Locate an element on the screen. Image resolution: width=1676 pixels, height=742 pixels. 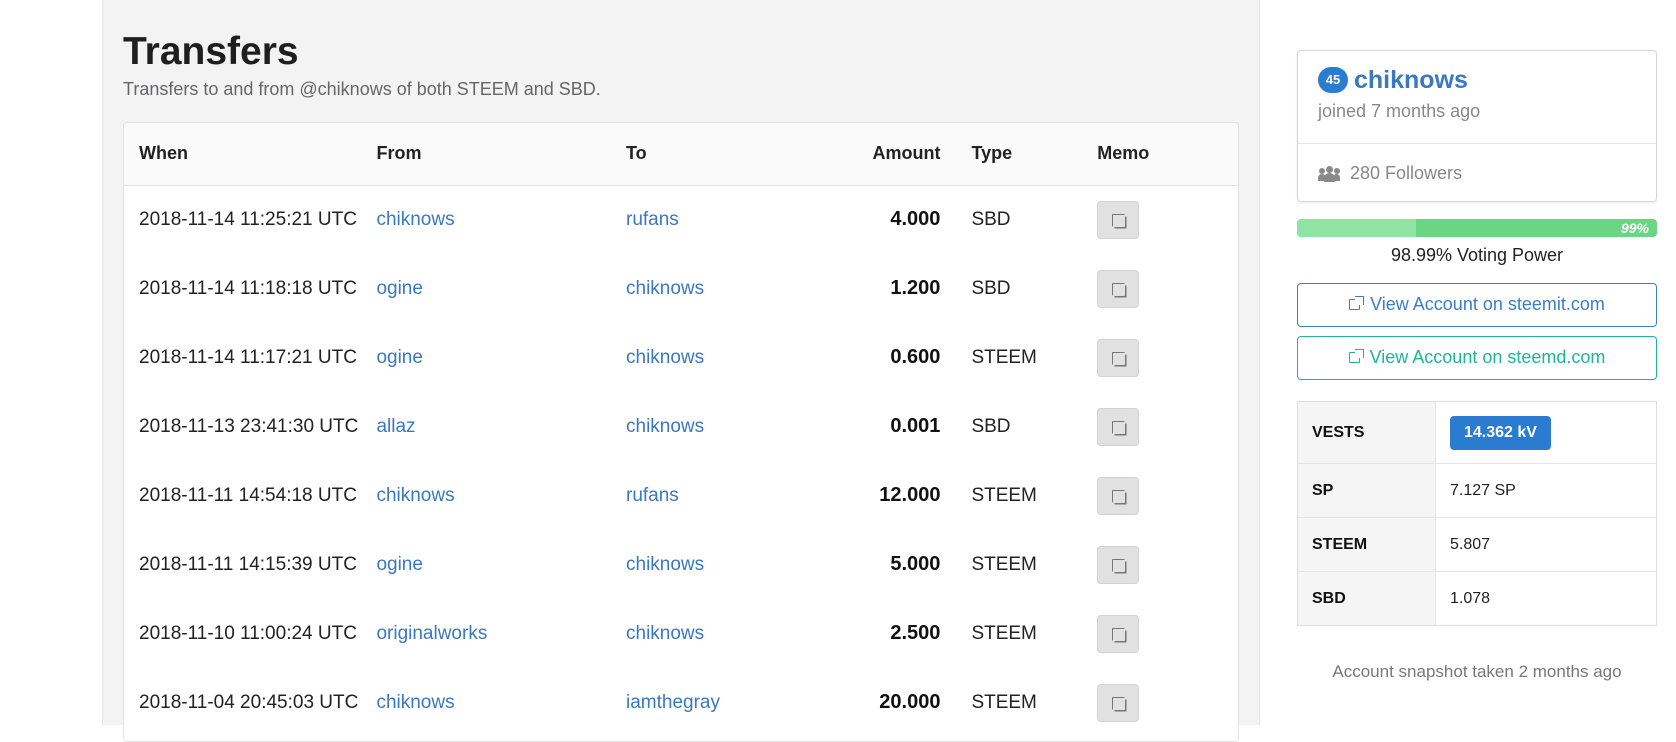
stats-key: VESTS is located at coordinates (1366, 432).